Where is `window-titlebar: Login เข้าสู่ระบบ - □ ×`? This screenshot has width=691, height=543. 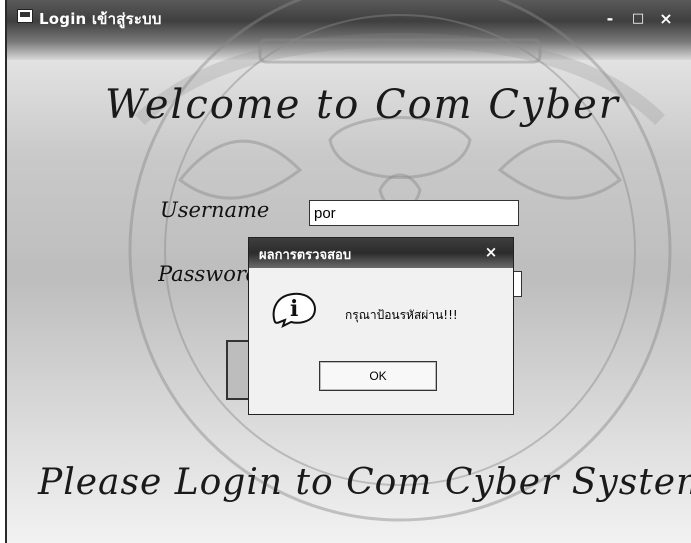 window-titlebar: Login เข้าสู่ระบบ - □ × is located at coordinates (349, 30).